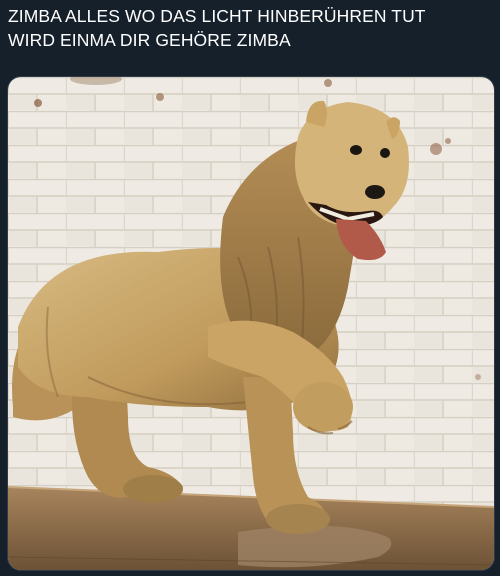 The image size is (500, 576). I want to click on caption-line-1: ZIMBA ALLES WO DAS LICHT HINBERÜHREN TUT, so click(217, 16).